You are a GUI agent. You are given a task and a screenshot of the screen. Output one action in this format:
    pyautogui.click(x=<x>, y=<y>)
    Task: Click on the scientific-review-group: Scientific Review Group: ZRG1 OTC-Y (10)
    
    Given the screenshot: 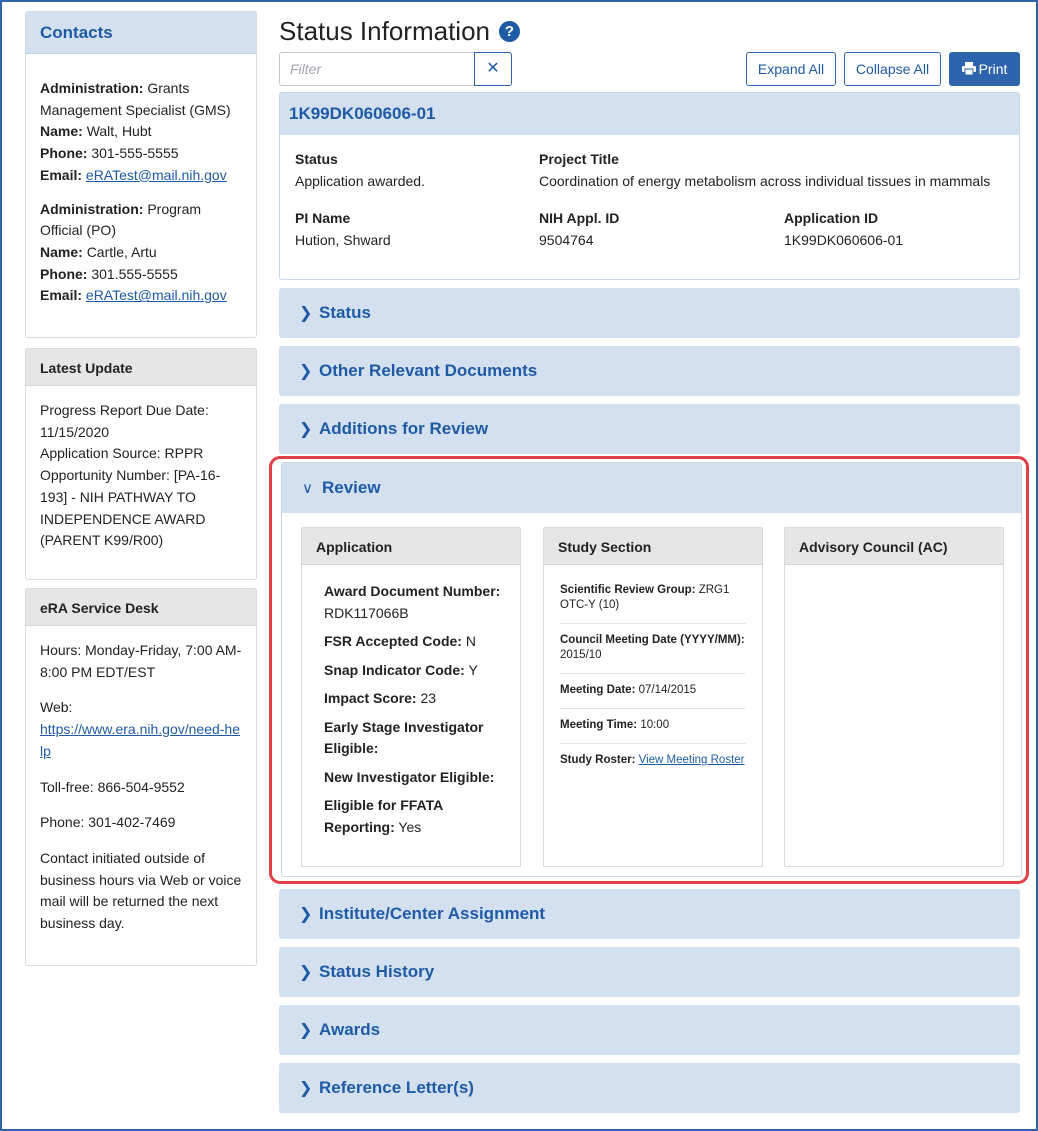 What is the action you would take?
    pyautogui.click(x=653, y=600)
    